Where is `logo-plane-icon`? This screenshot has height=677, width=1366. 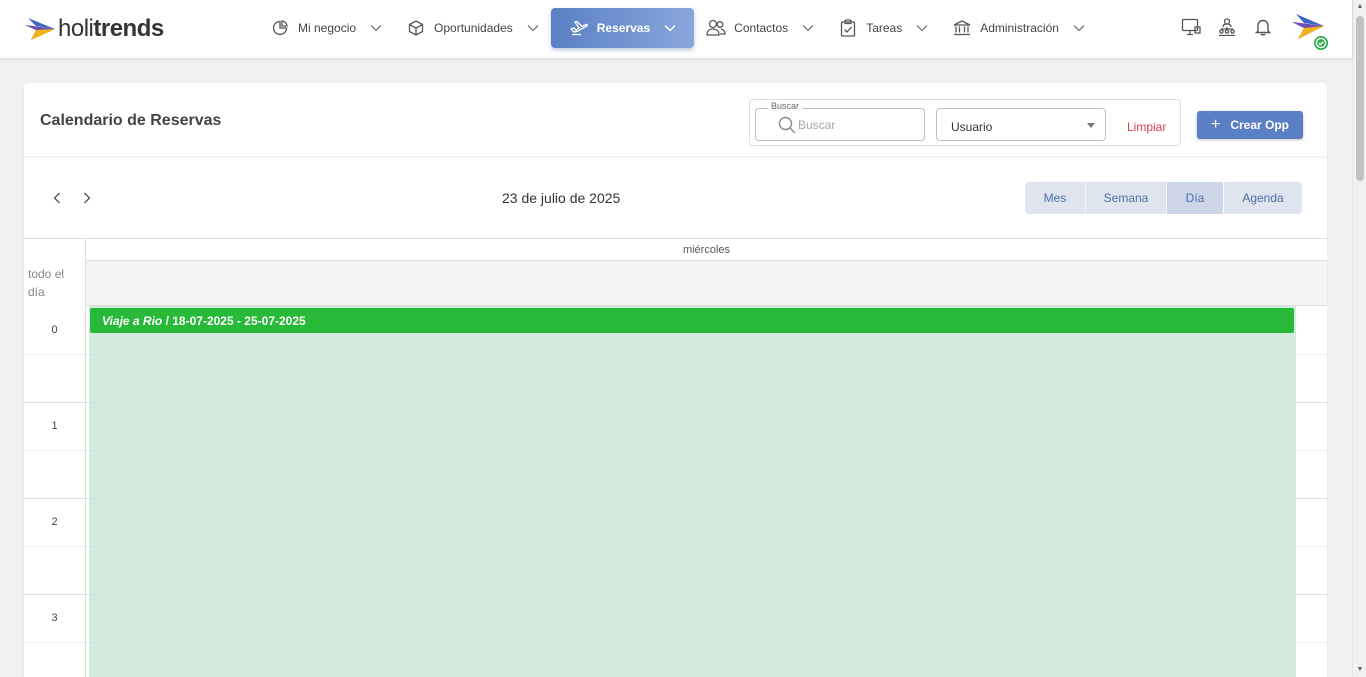
logo-plane-icon is located at coordinates (40, 29).